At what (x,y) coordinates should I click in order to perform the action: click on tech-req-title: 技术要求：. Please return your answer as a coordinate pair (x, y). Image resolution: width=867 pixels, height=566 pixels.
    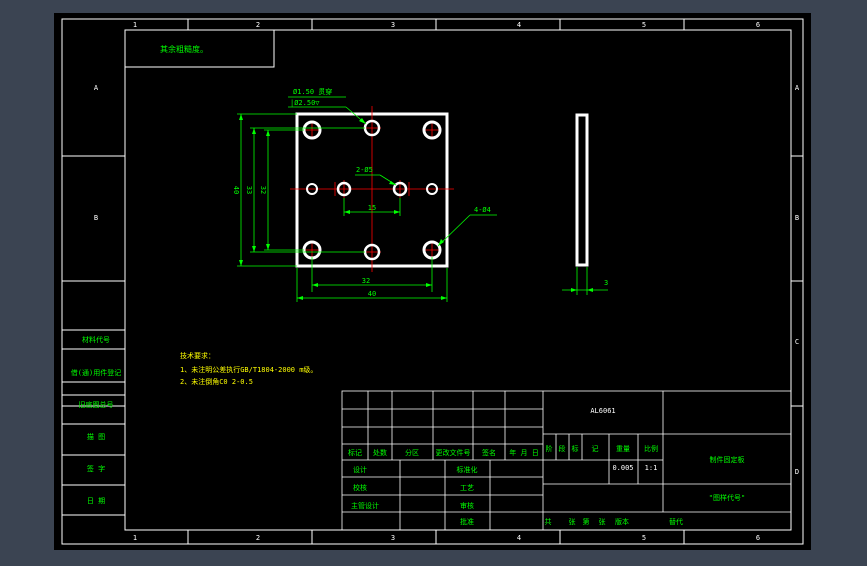
    Looking at the image, I should click on (197, 355).